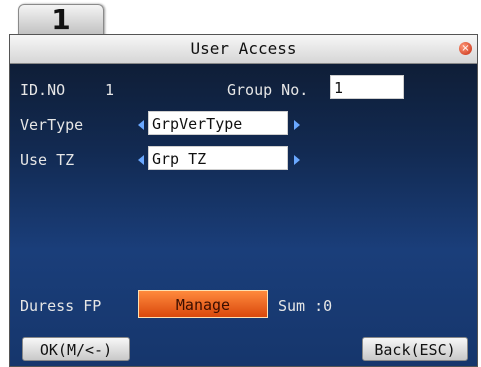  What do you see at coordinates (465, 48) in the screenshot?
I see `close-icon: ×` at bounding box center [465, 48].